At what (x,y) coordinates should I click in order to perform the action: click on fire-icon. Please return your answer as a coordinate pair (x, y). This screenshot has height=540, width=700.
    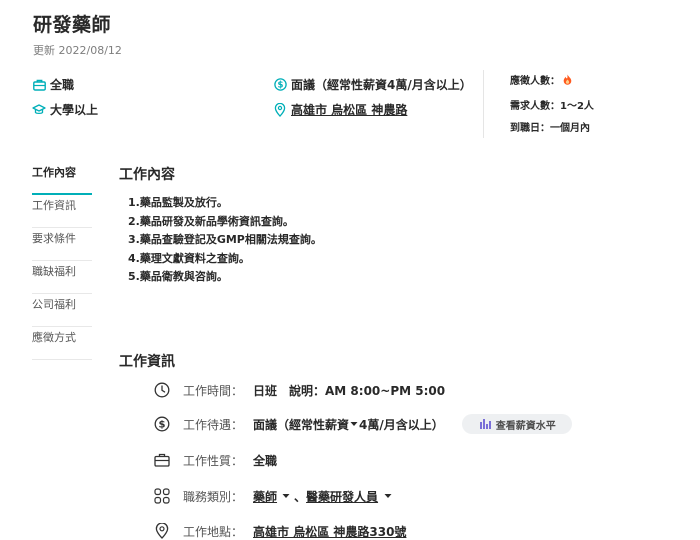
    Looking at the image, I should click on (567, 79).